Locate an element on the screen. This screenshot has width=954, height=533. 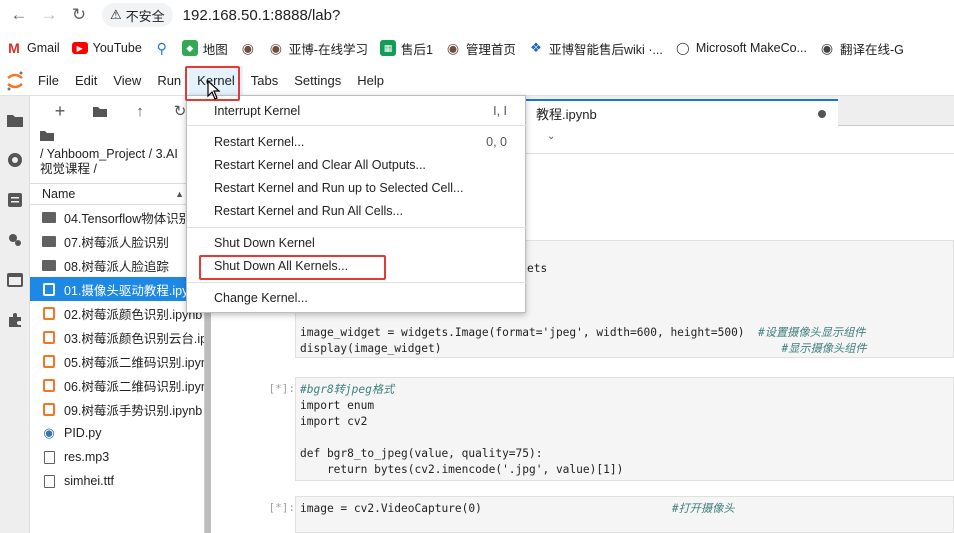
file-item: simhei.ttf is located at coordinates (117, 481).